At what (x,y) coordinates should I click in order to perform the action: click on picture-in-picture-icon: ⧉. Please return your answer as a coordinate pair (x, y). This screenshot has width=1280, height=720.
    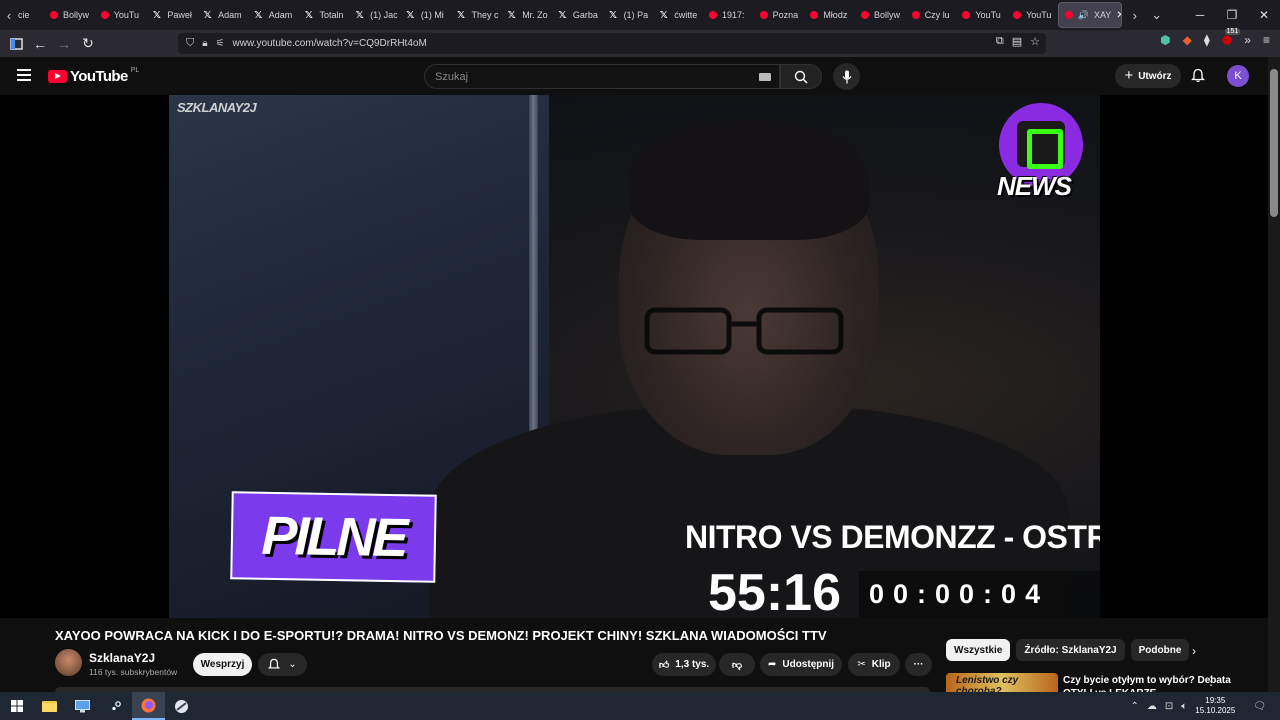
    Looking at the image, I should click on (1000, 41).